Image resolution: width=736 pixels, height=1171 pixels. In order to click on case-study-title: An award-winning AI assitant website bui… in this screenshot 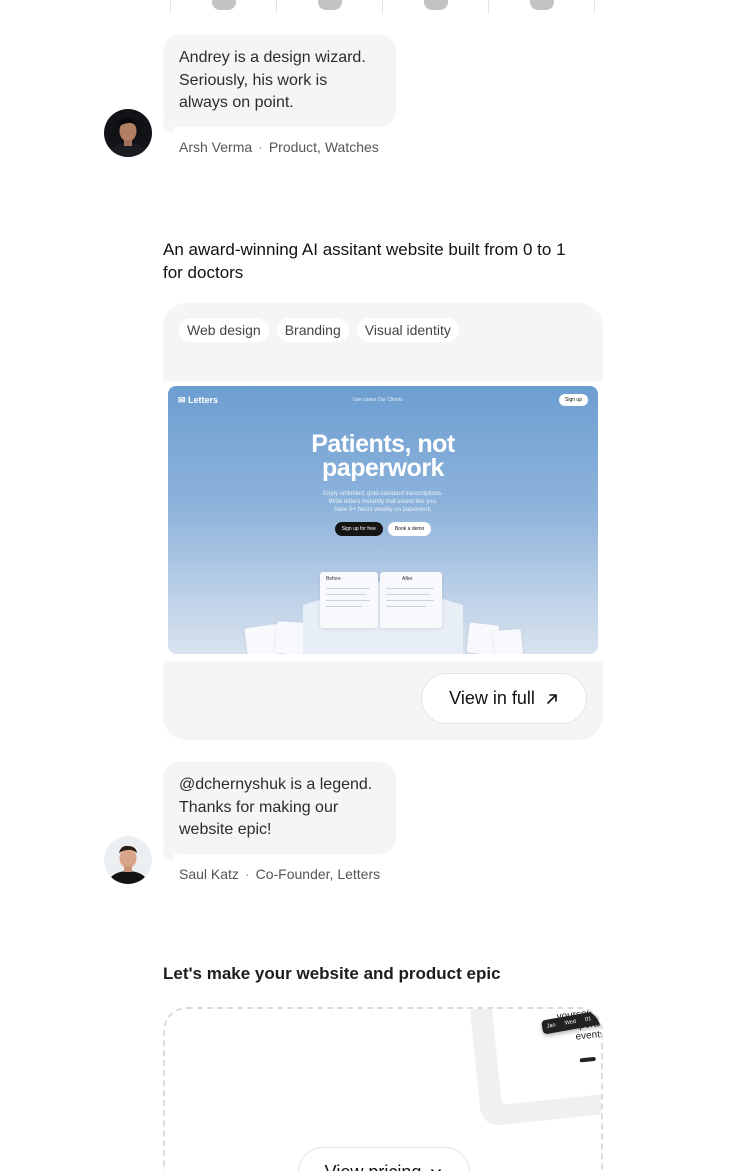, I will do `click(364, 261)`.